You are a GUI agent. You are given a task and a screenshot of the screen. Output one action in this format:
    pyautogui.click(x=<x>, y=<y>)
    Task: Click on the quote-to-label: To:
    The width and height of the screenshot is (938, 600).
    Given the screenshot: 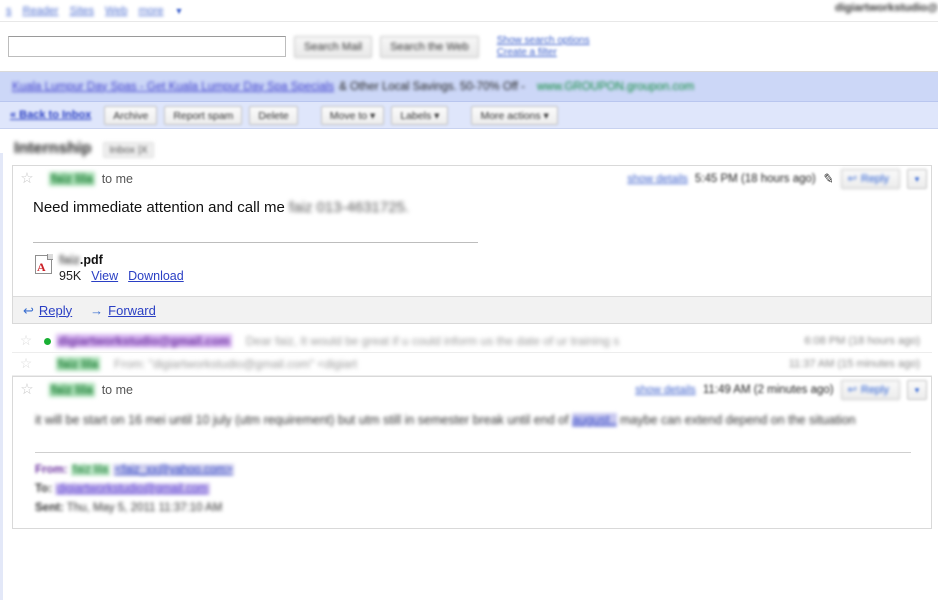 What is the action you would take?
    pyautogui.click(x=44, y=489)
    